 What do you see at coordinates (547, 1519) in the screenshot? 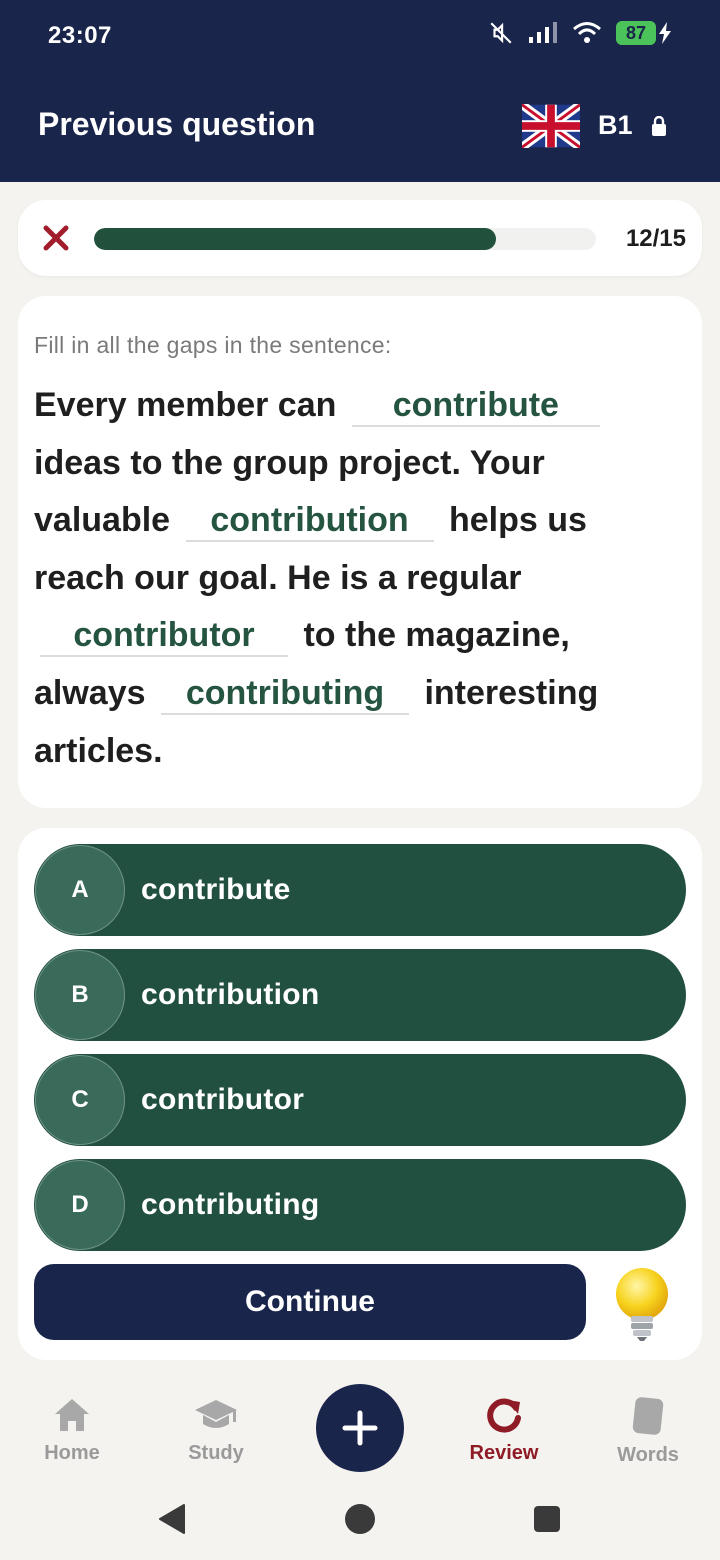
I see `recents-icon` at bounding box center [547, 1519].